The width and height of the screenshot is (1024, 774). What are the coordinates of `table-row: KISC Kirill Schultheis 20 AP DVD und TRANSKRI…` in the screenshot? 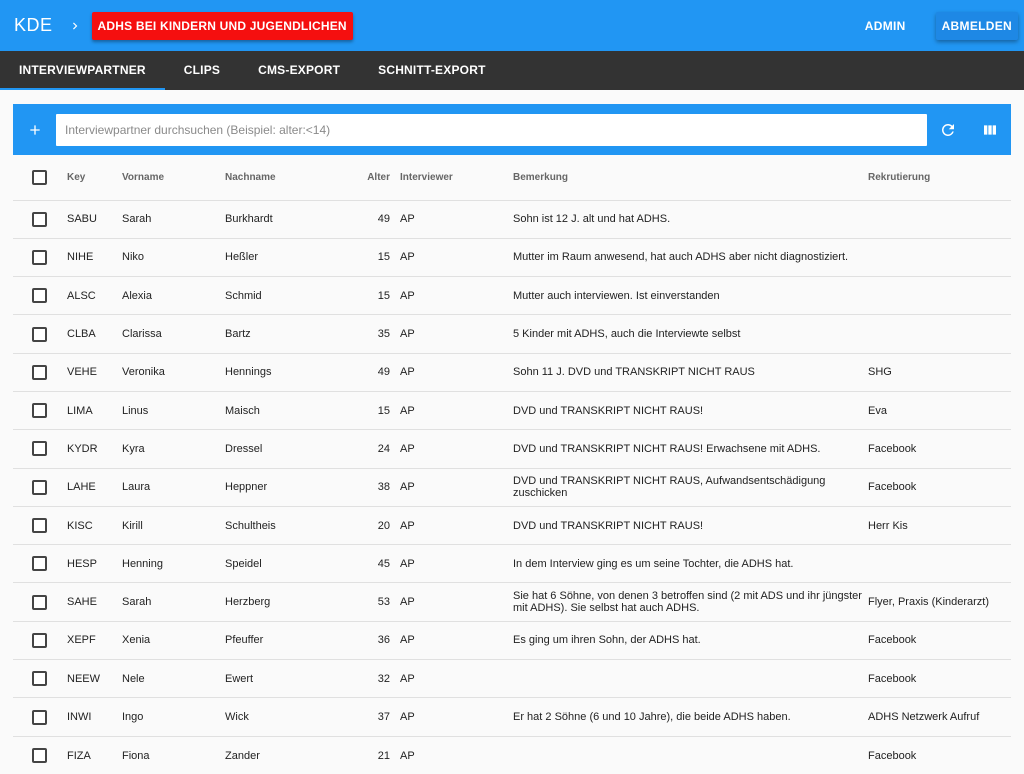 It's located at (512, 525).